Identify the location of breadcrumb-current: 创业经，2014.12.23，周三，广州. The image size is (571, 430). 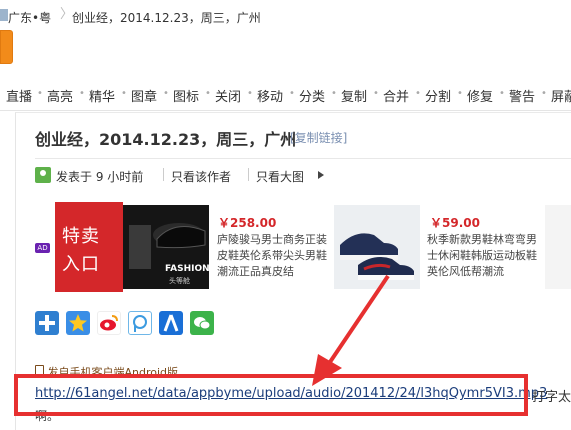
(166, 17).